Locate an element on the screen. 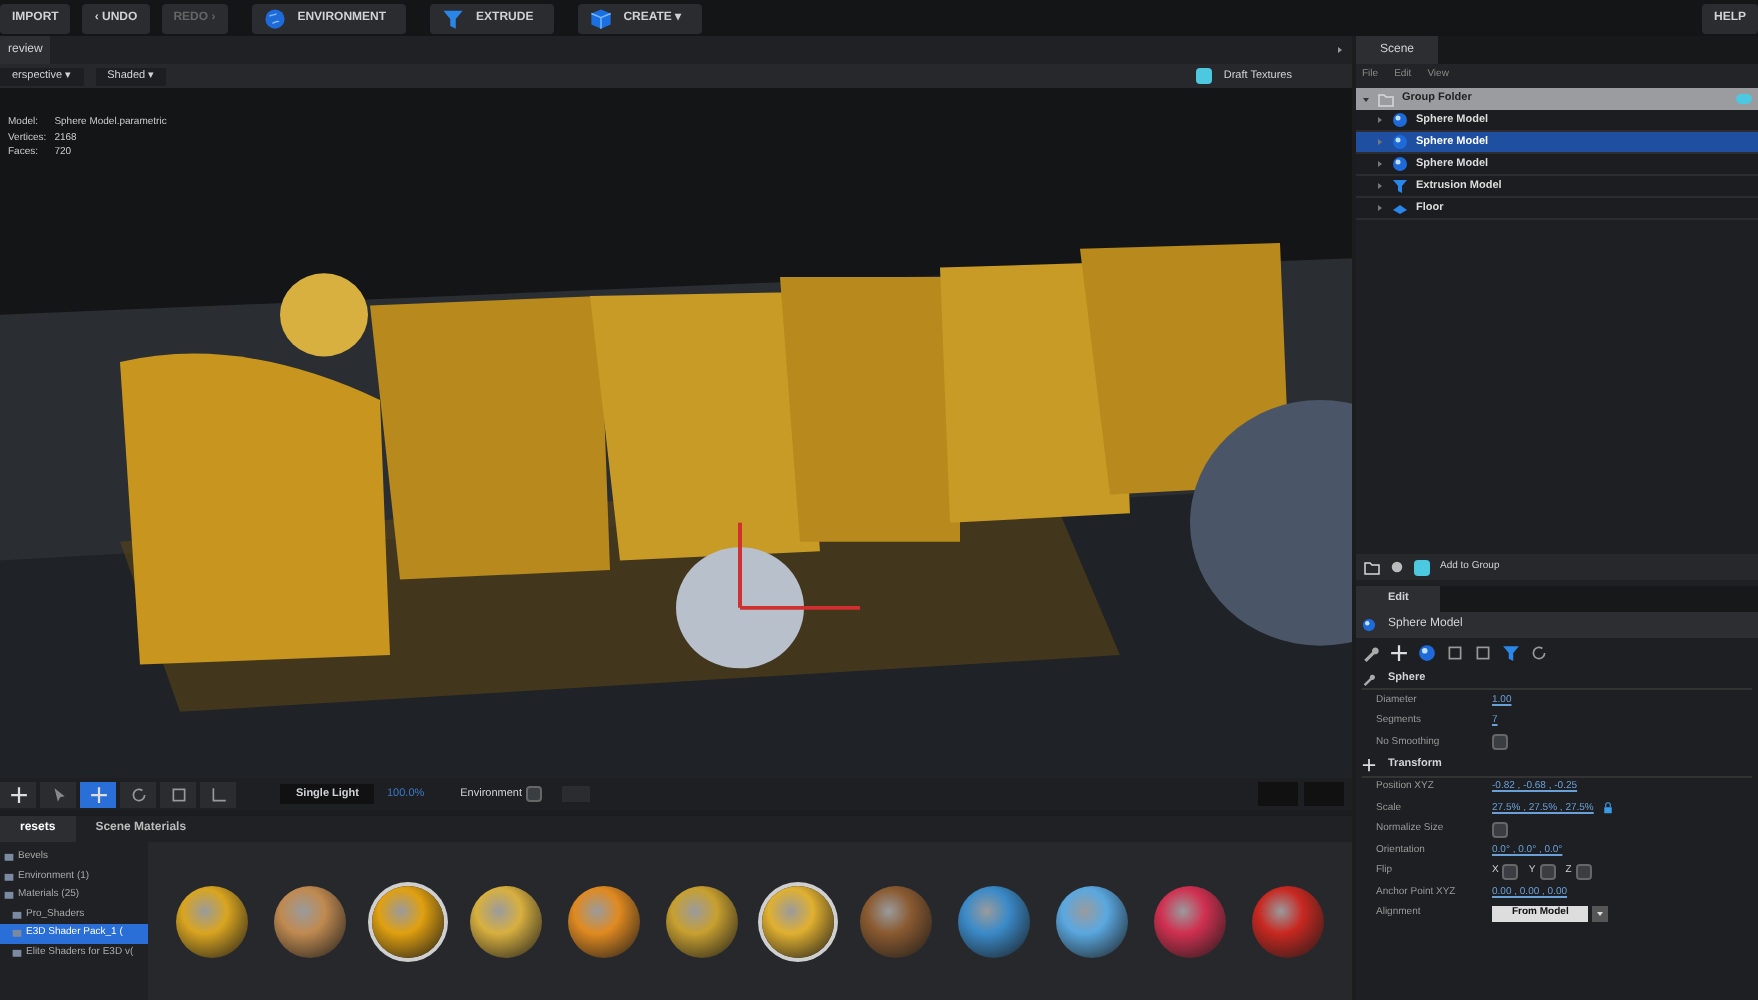 This screenshot has height=1000, width=1758. toggle-switch is located at coordinates (1744, 99).